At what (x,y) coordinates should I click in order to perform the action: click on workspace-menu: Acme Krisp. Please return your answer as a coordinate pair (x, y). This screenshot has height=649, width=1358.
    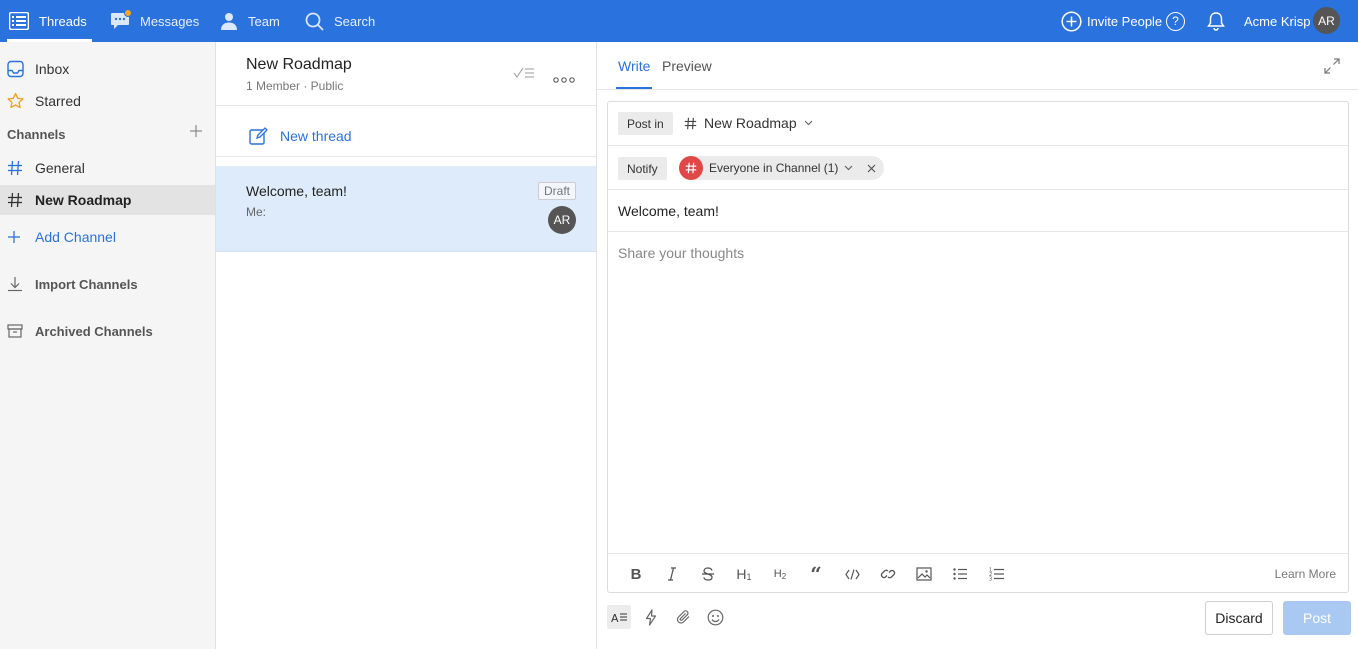
    Looking at the image, I should click on (1277, 21).